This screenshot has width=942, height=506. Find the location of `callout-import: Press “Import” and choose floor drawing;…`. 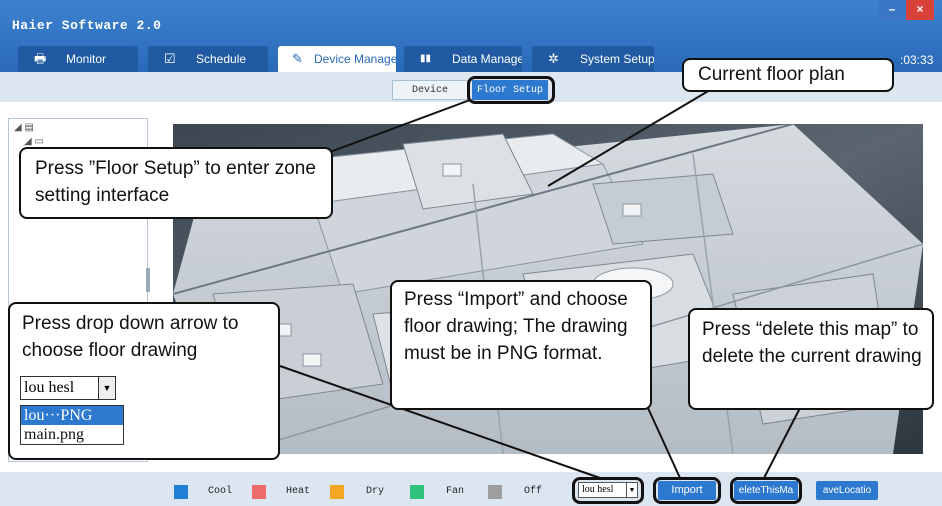

callout-import: Press “Import” and choose floor drawing;… is located at coordinates (521, 345).